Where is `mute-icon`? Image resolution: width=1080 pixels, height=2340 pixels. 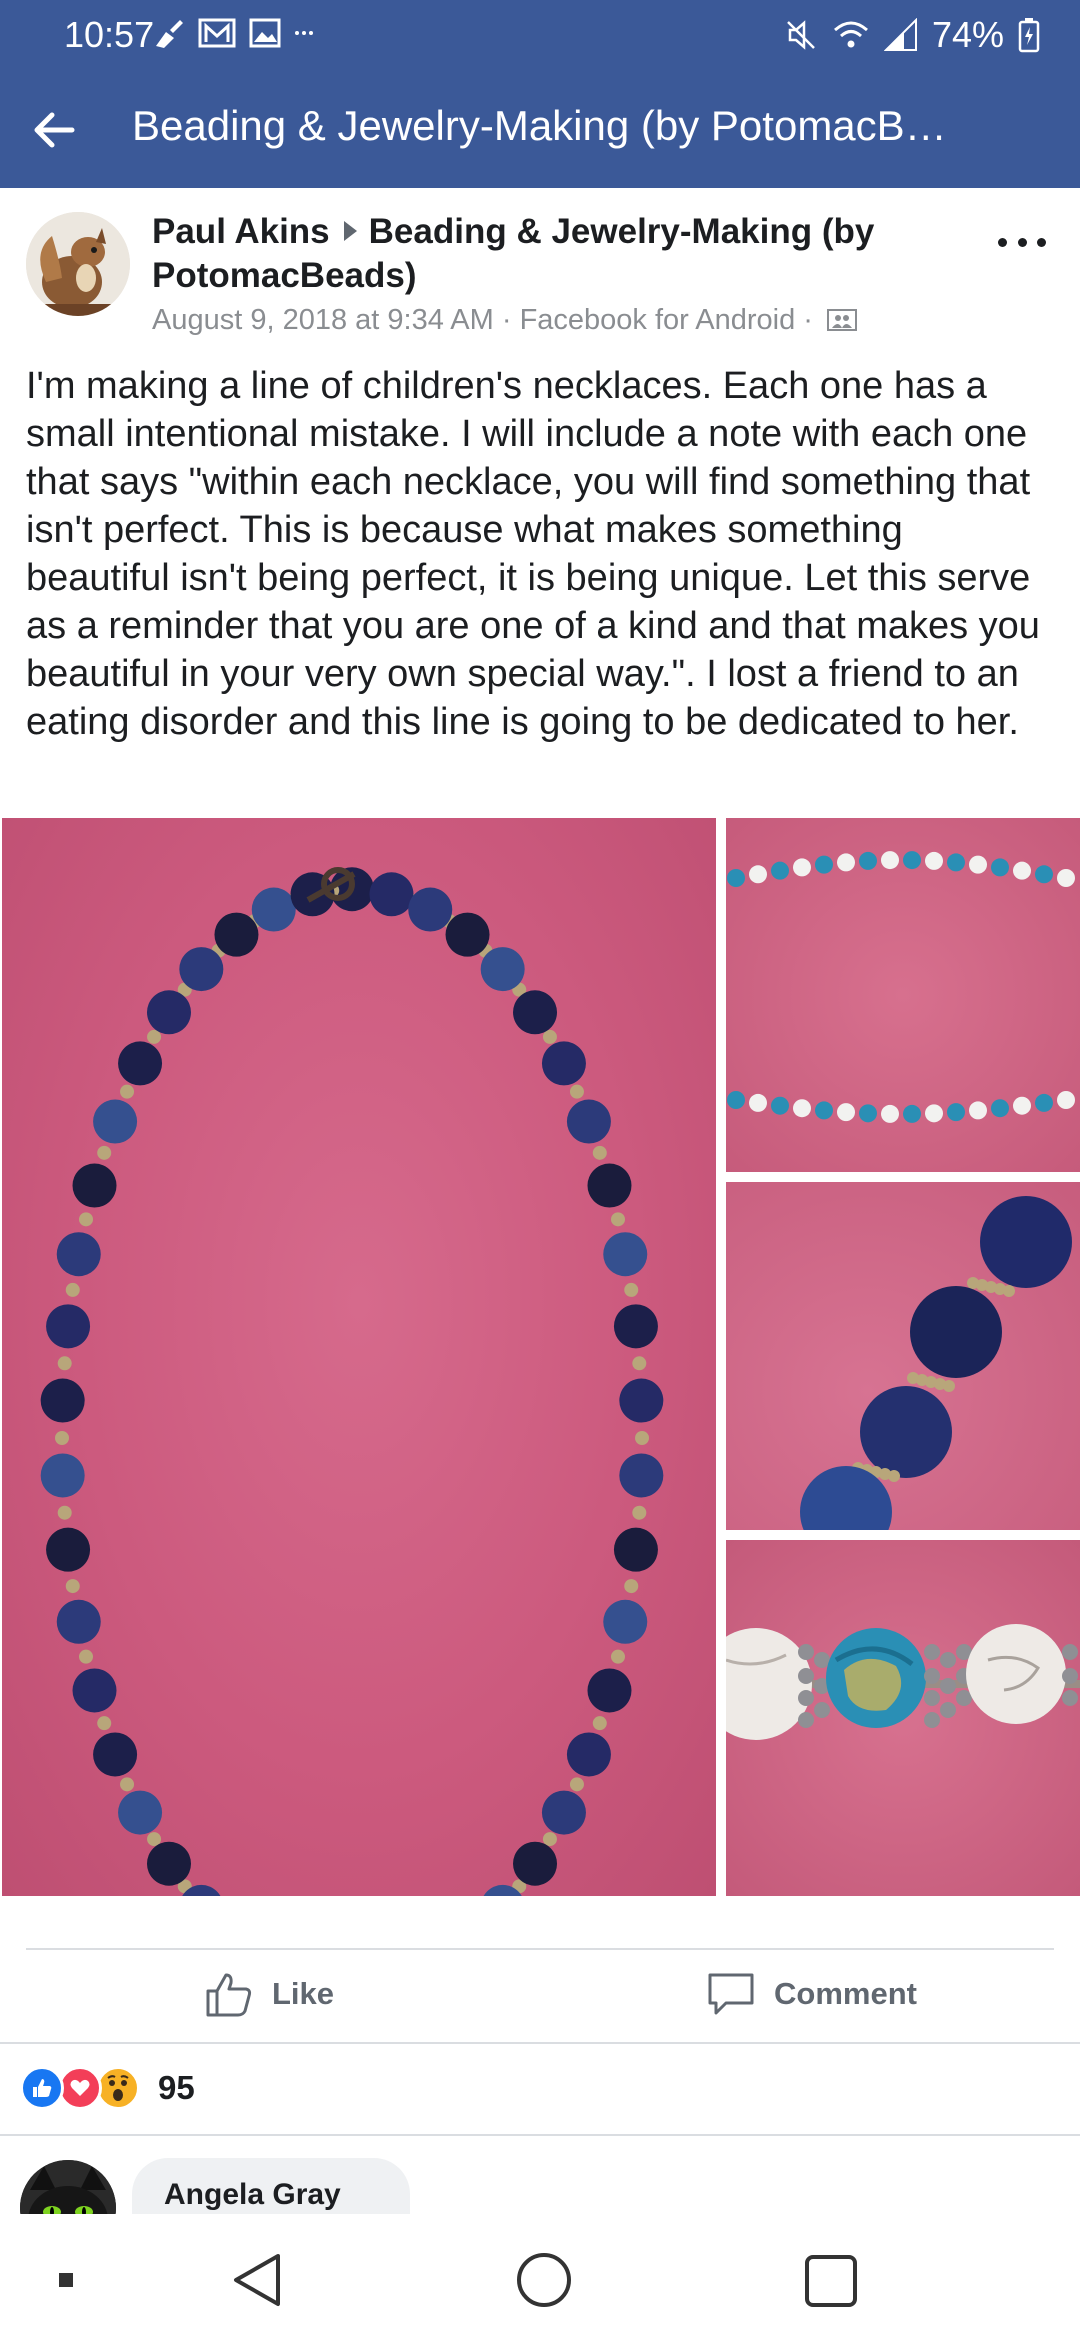
mute-icon is located at coordinates (801, 35).